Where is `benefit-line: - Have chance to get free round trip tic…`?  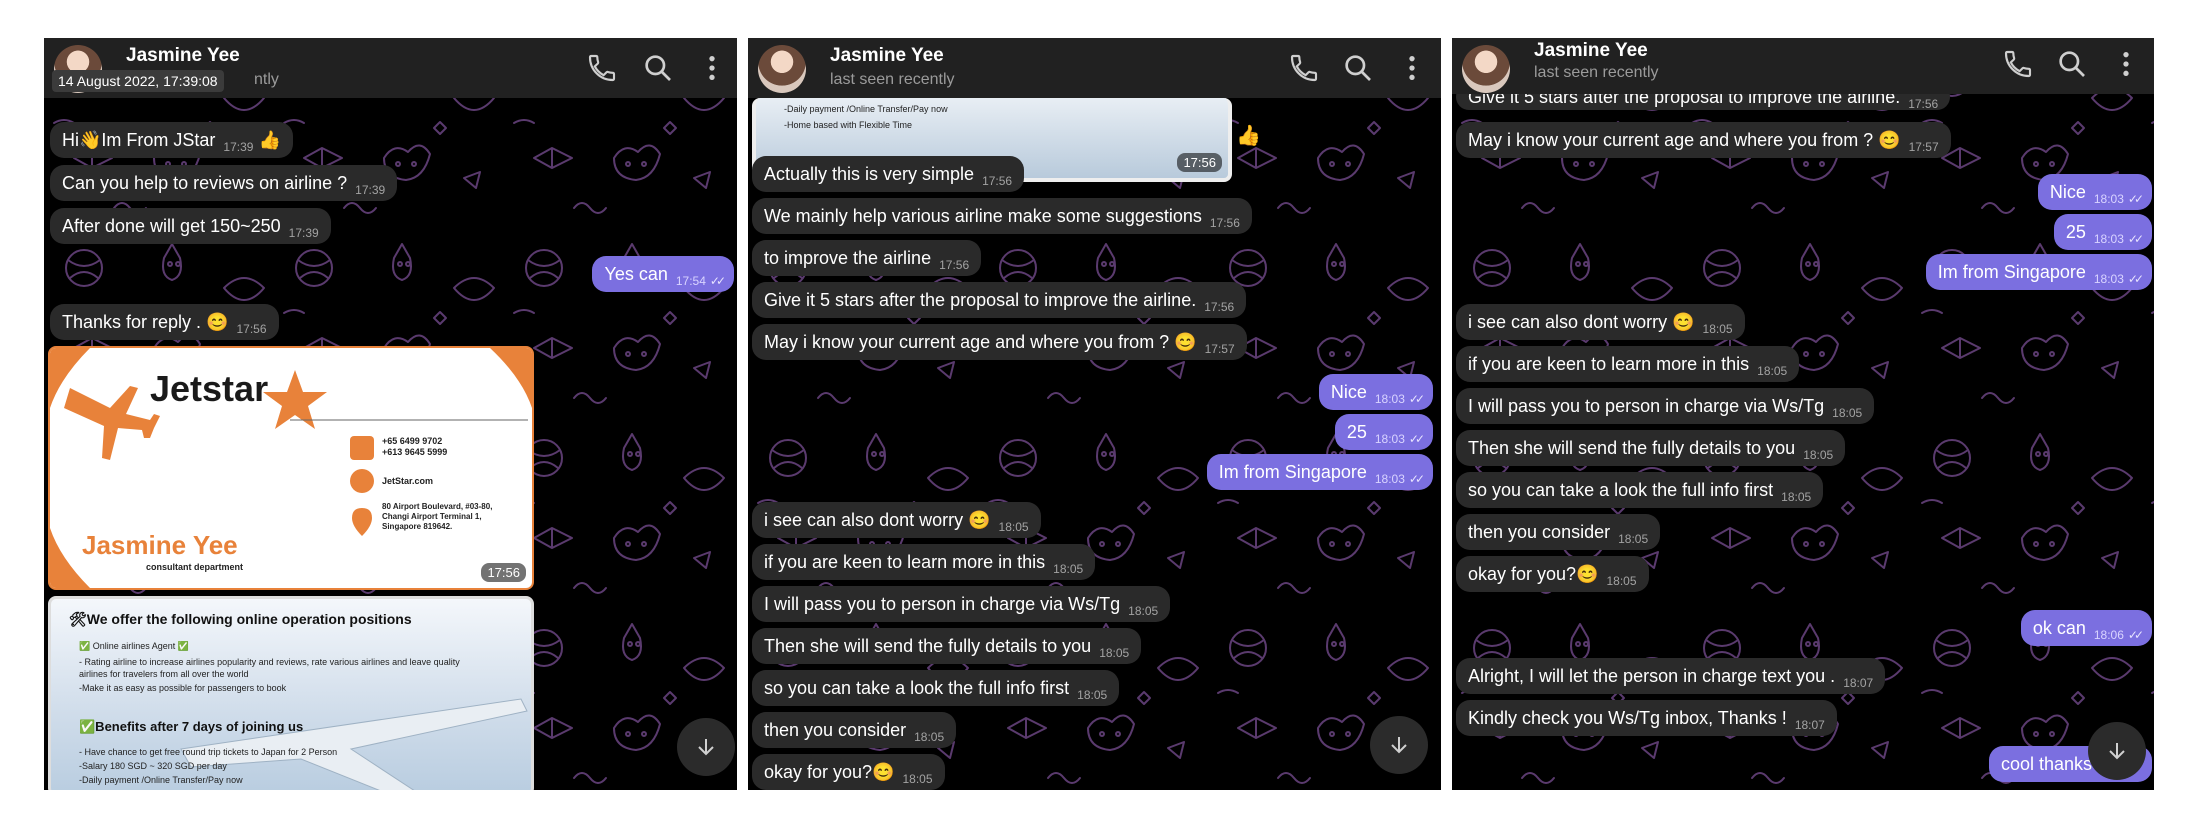 benefit-line: - Have chance to get free round trip tic… is located at coordinates (208, 752).